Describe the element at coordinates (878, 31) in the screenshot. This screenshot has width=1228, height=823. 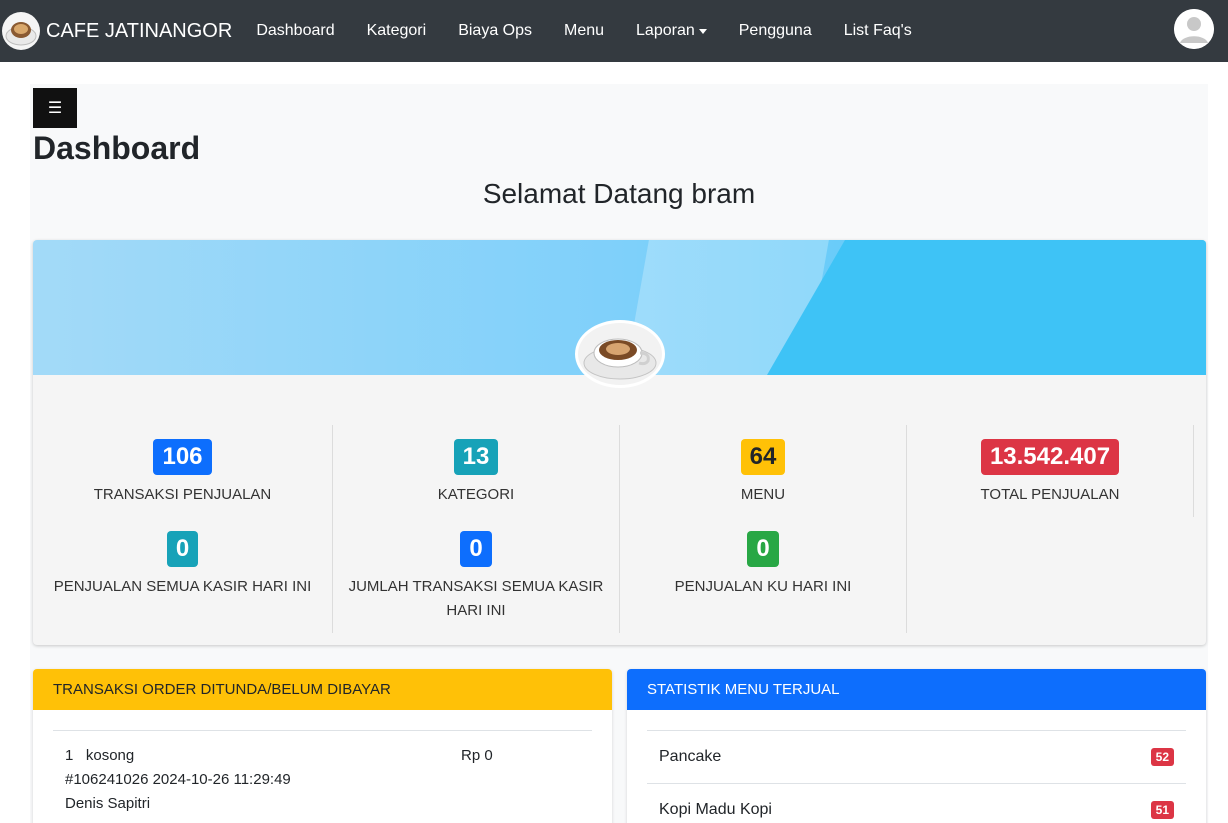
I see `nav-list-faqs: List Faq's` at that location.